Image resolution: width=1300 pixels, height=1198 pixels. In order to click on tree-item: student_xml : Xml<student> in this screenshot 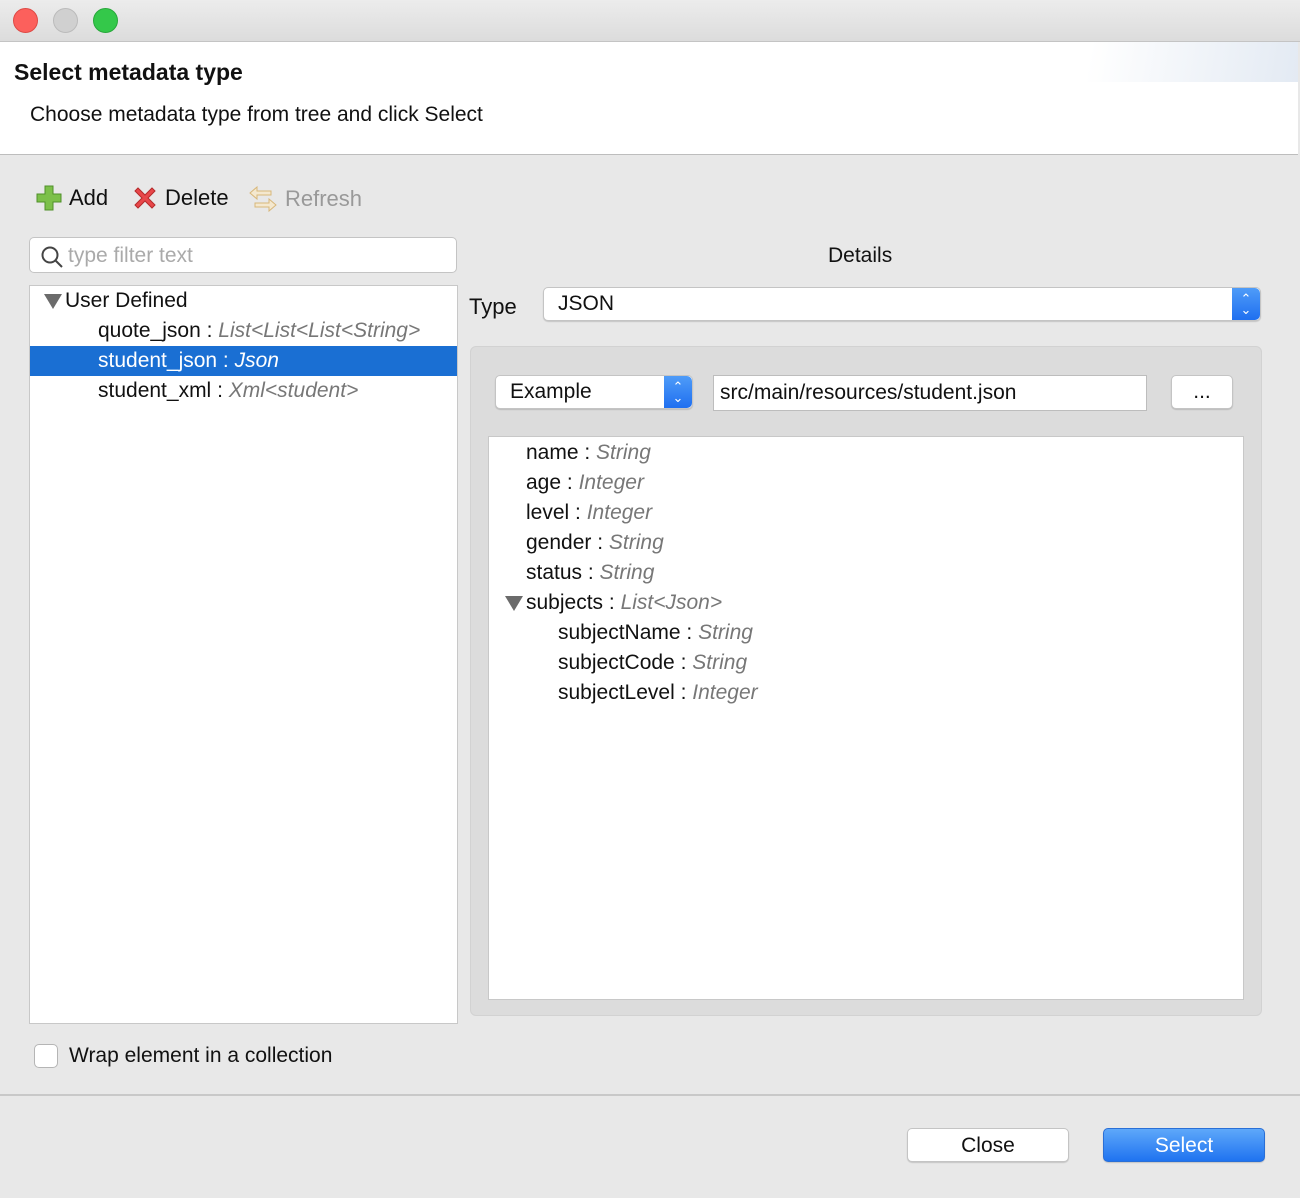, I will do `click(243, 391)`.